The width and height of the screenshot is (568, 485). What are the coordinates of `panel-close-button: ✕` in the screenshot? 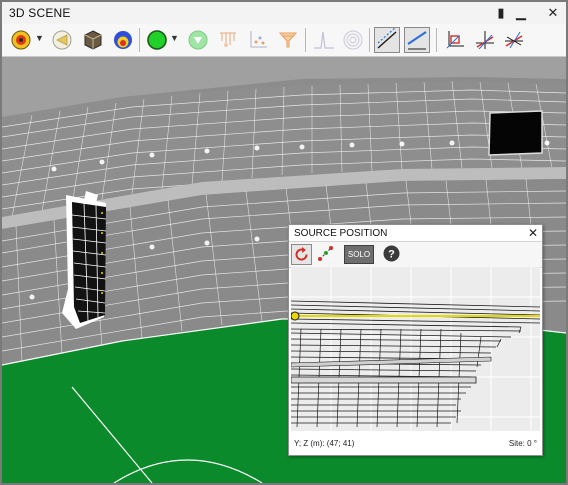 It's located at (533, 233).